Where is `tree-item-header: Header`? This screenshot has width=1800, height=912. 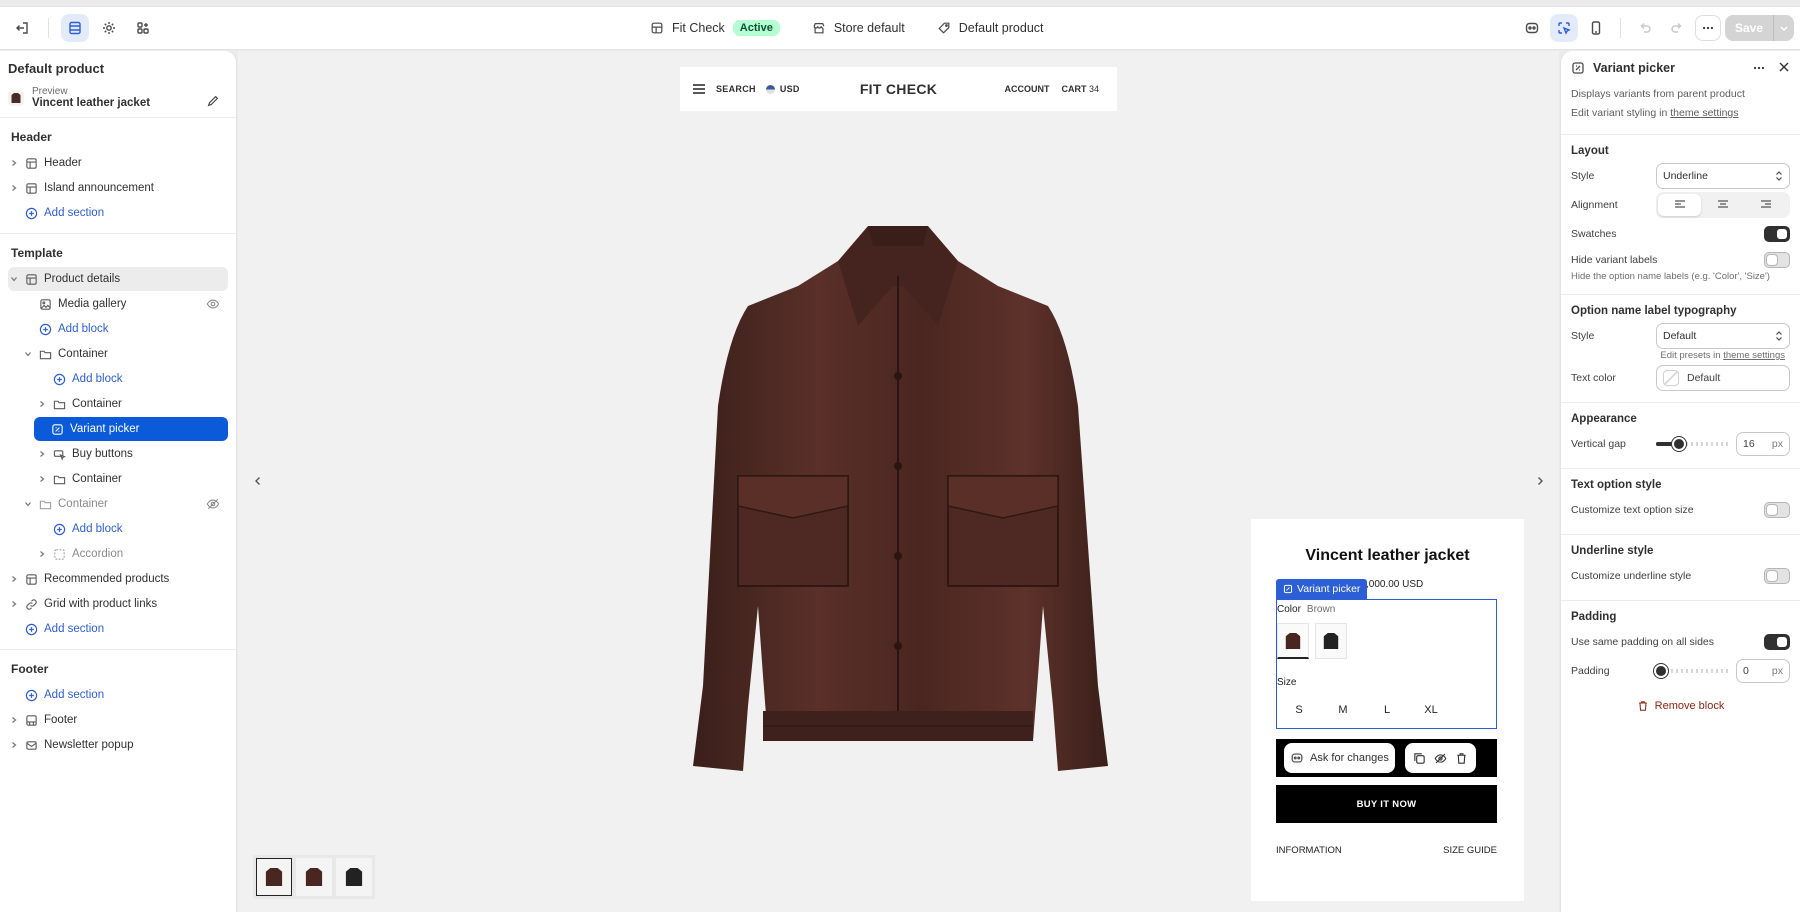 tree-item-header: Header is located at coordinates (118, 163).